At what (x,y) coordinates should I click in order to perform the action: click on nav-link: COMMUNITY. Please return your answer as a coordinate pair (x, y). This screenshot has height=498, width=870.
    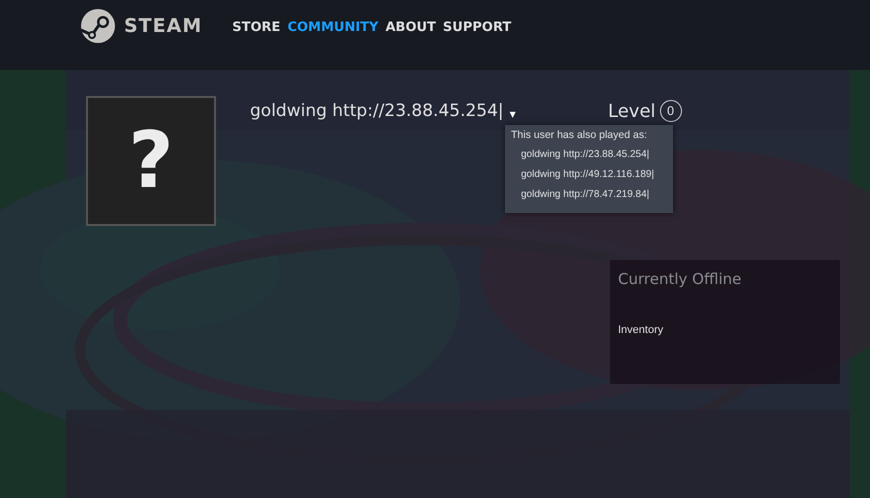
    Looking at the image, I should click on (332, 27).